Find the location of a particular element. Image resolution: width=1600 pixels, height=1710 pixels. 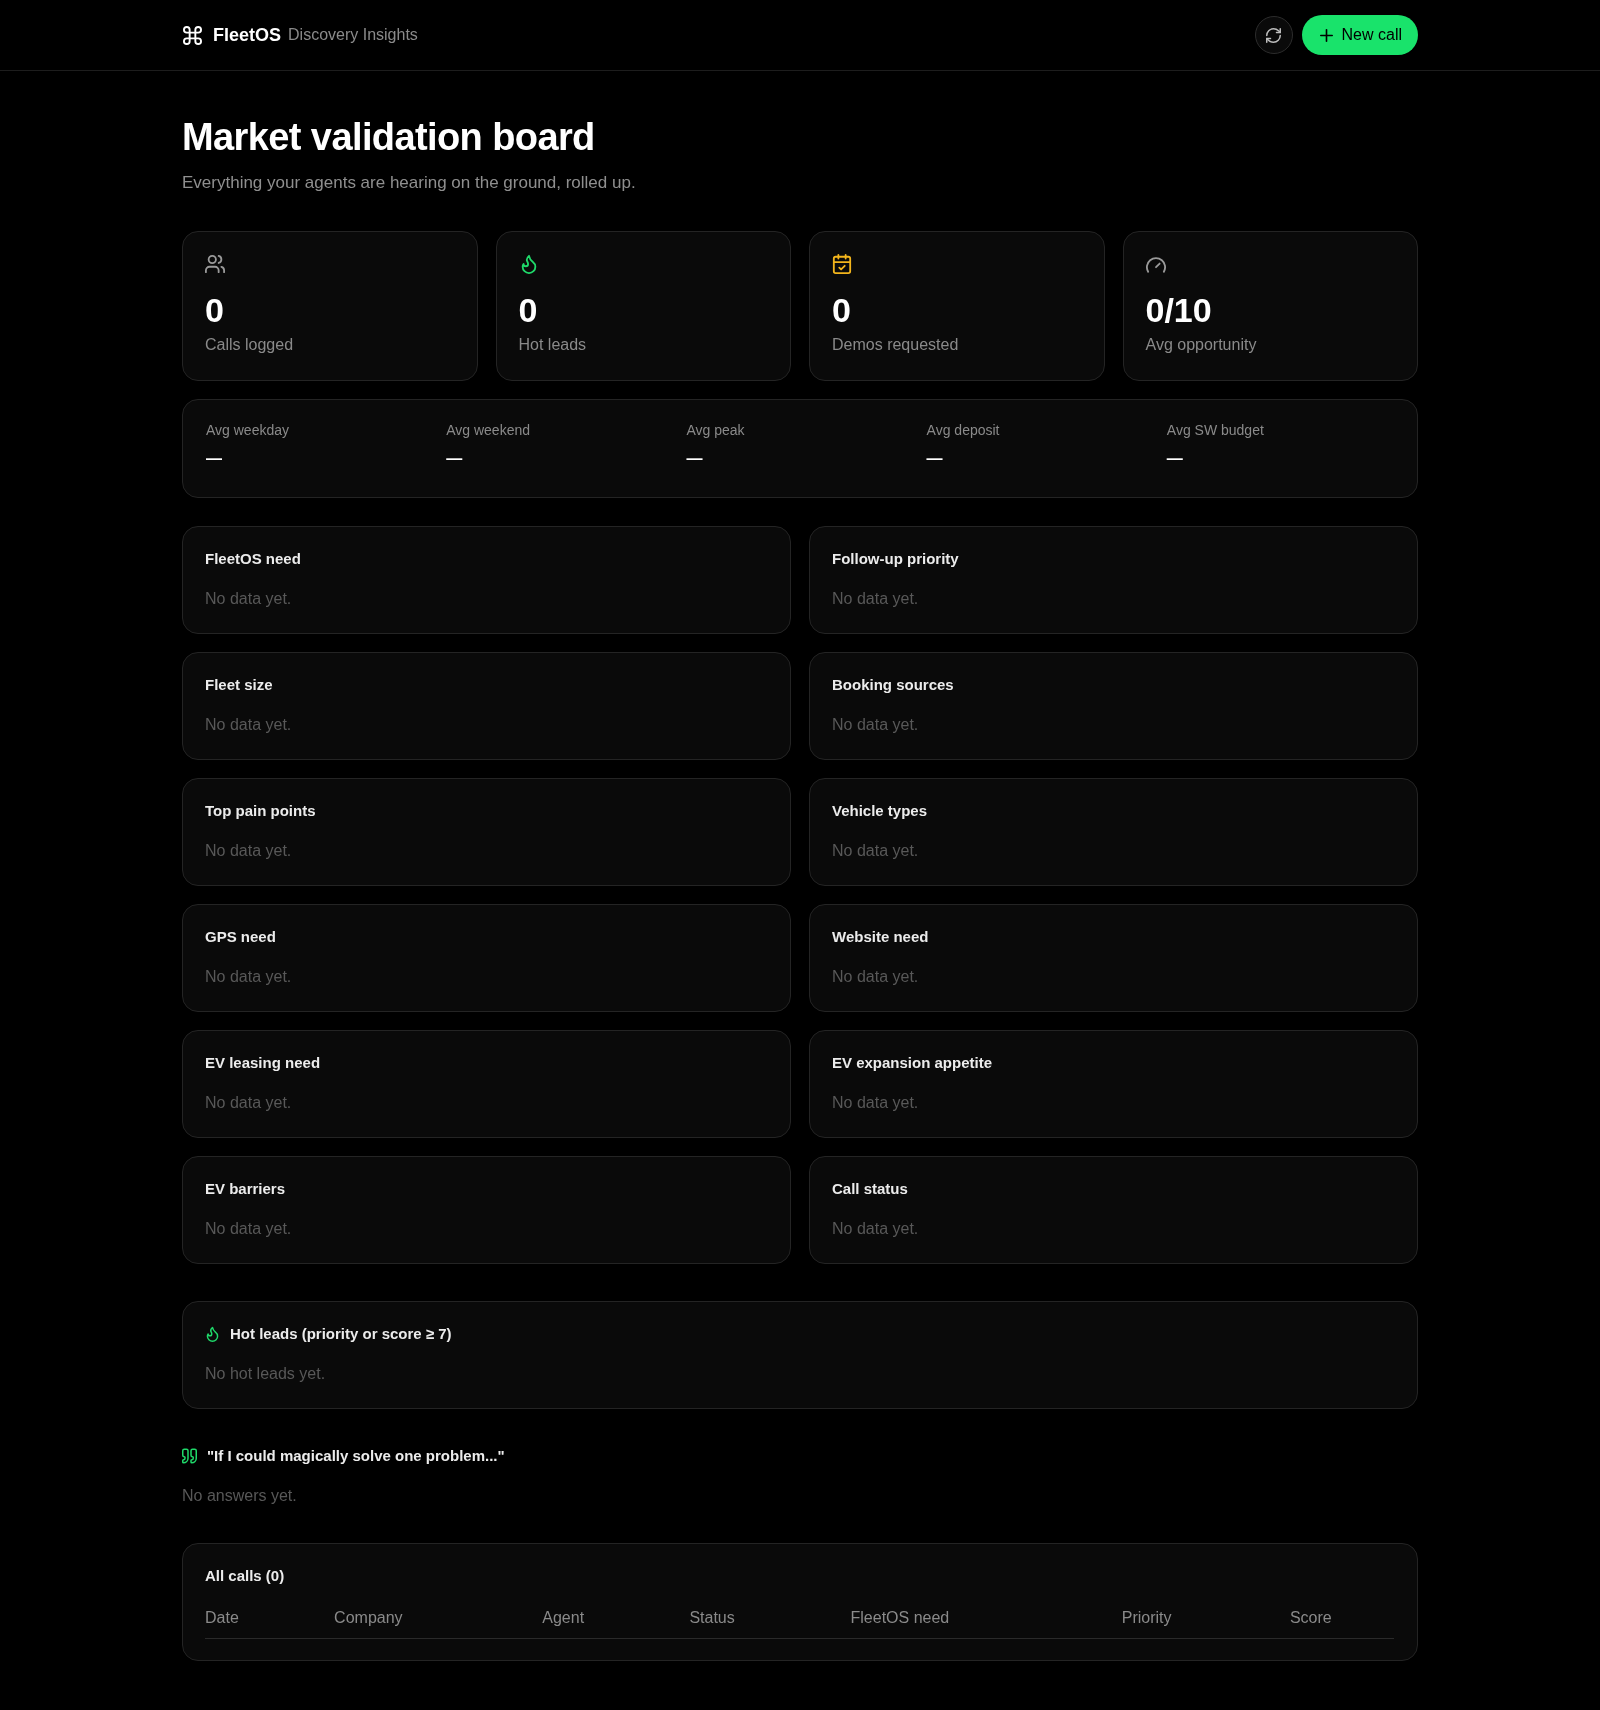

panel-title: GPS need is located at coordinates (241, 937).